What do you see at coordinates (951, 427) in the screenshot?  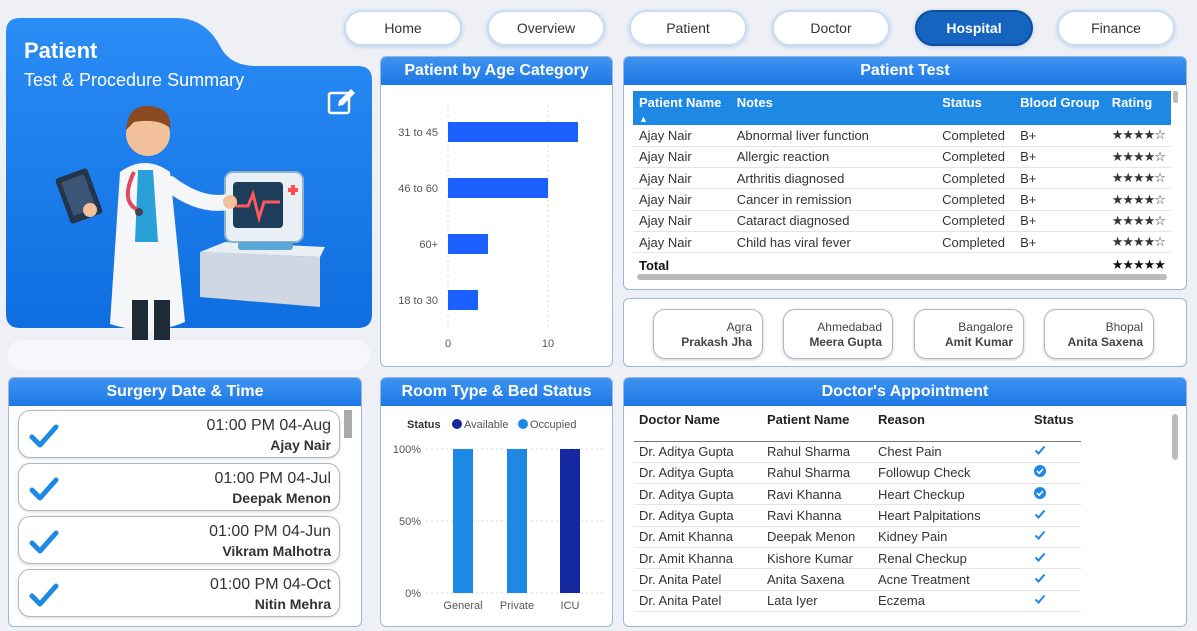 I see `col-reason: Reason` at bounding box center [951, 427].